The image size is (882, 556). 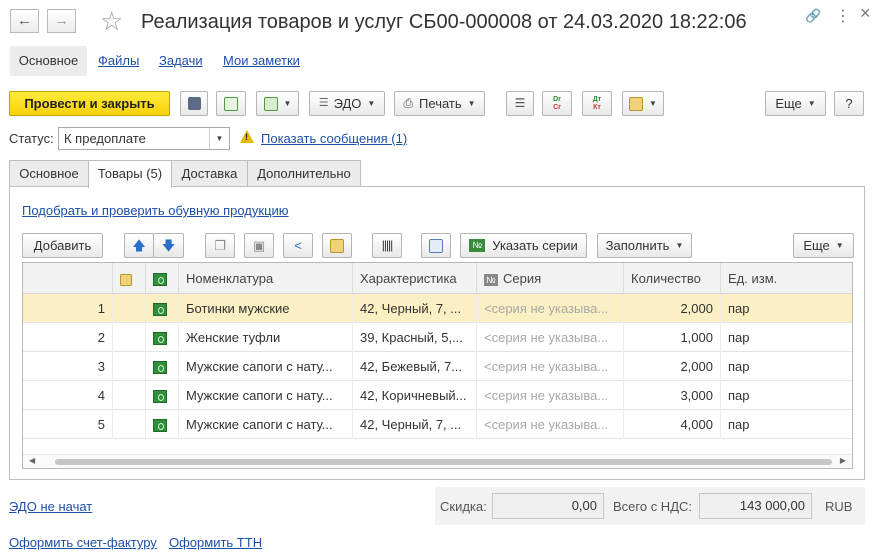 I want to click on attachments-button: ▼, so click(x=643, y=103).